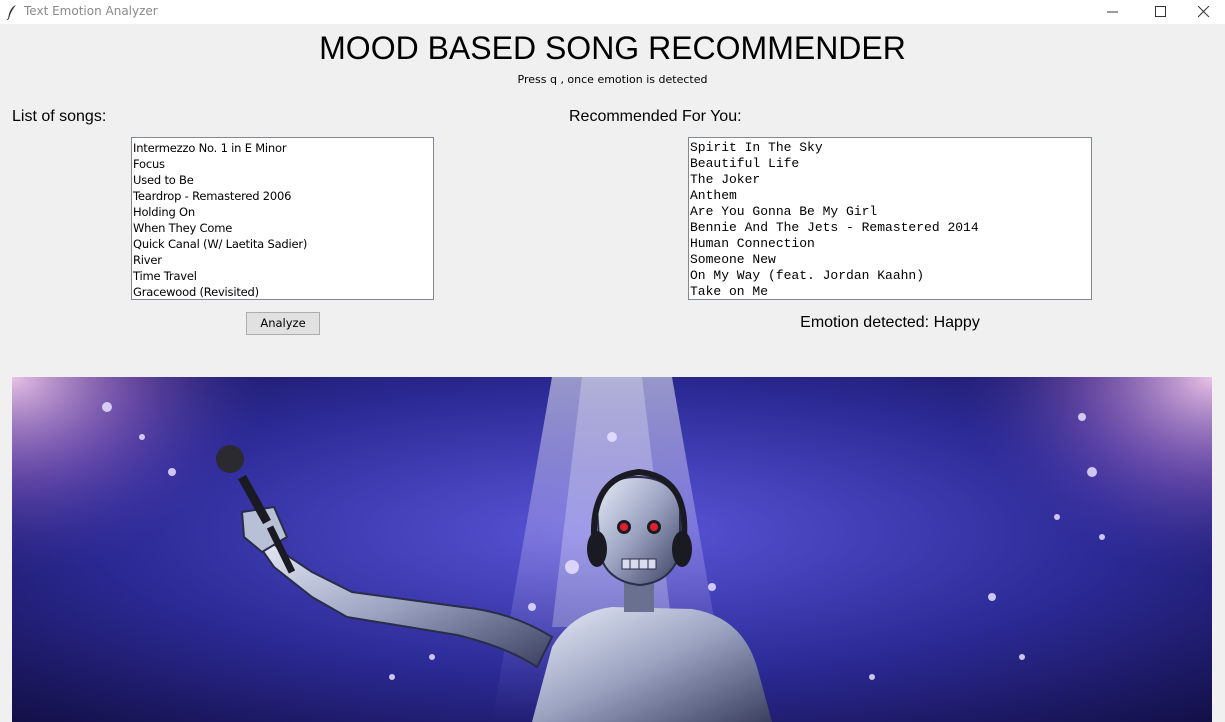 The height and width of the screenshot is (722, 1225). Describe the element at coordinates (12, 12) in the screenshot. I see `feather-icon` at that location.